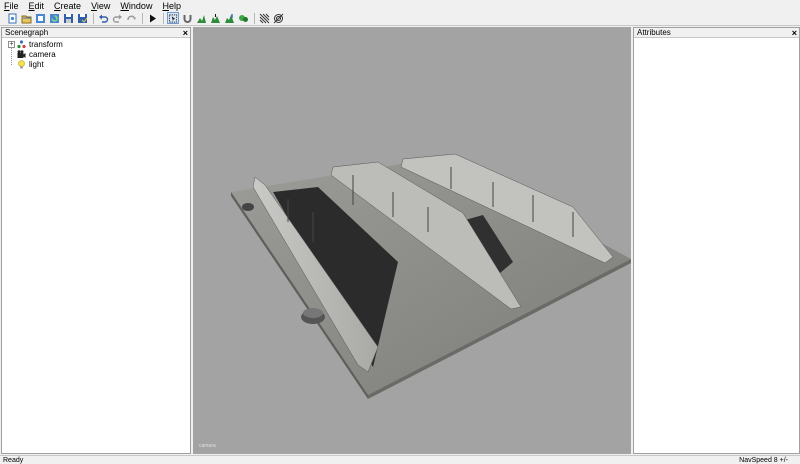 The image size is (800, 464). I want to click on nav-speed-indicator: NavSpeed 8 +/-, so click(763, 460).